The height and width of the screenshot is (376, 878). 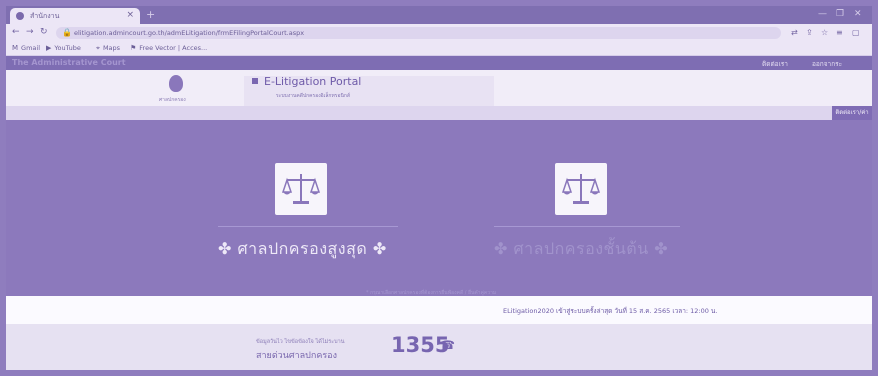 What do you see at coordinates (794, 32) in the screenshot?
I see `translate-icon: ⇄` at bounding box center [794, 32].